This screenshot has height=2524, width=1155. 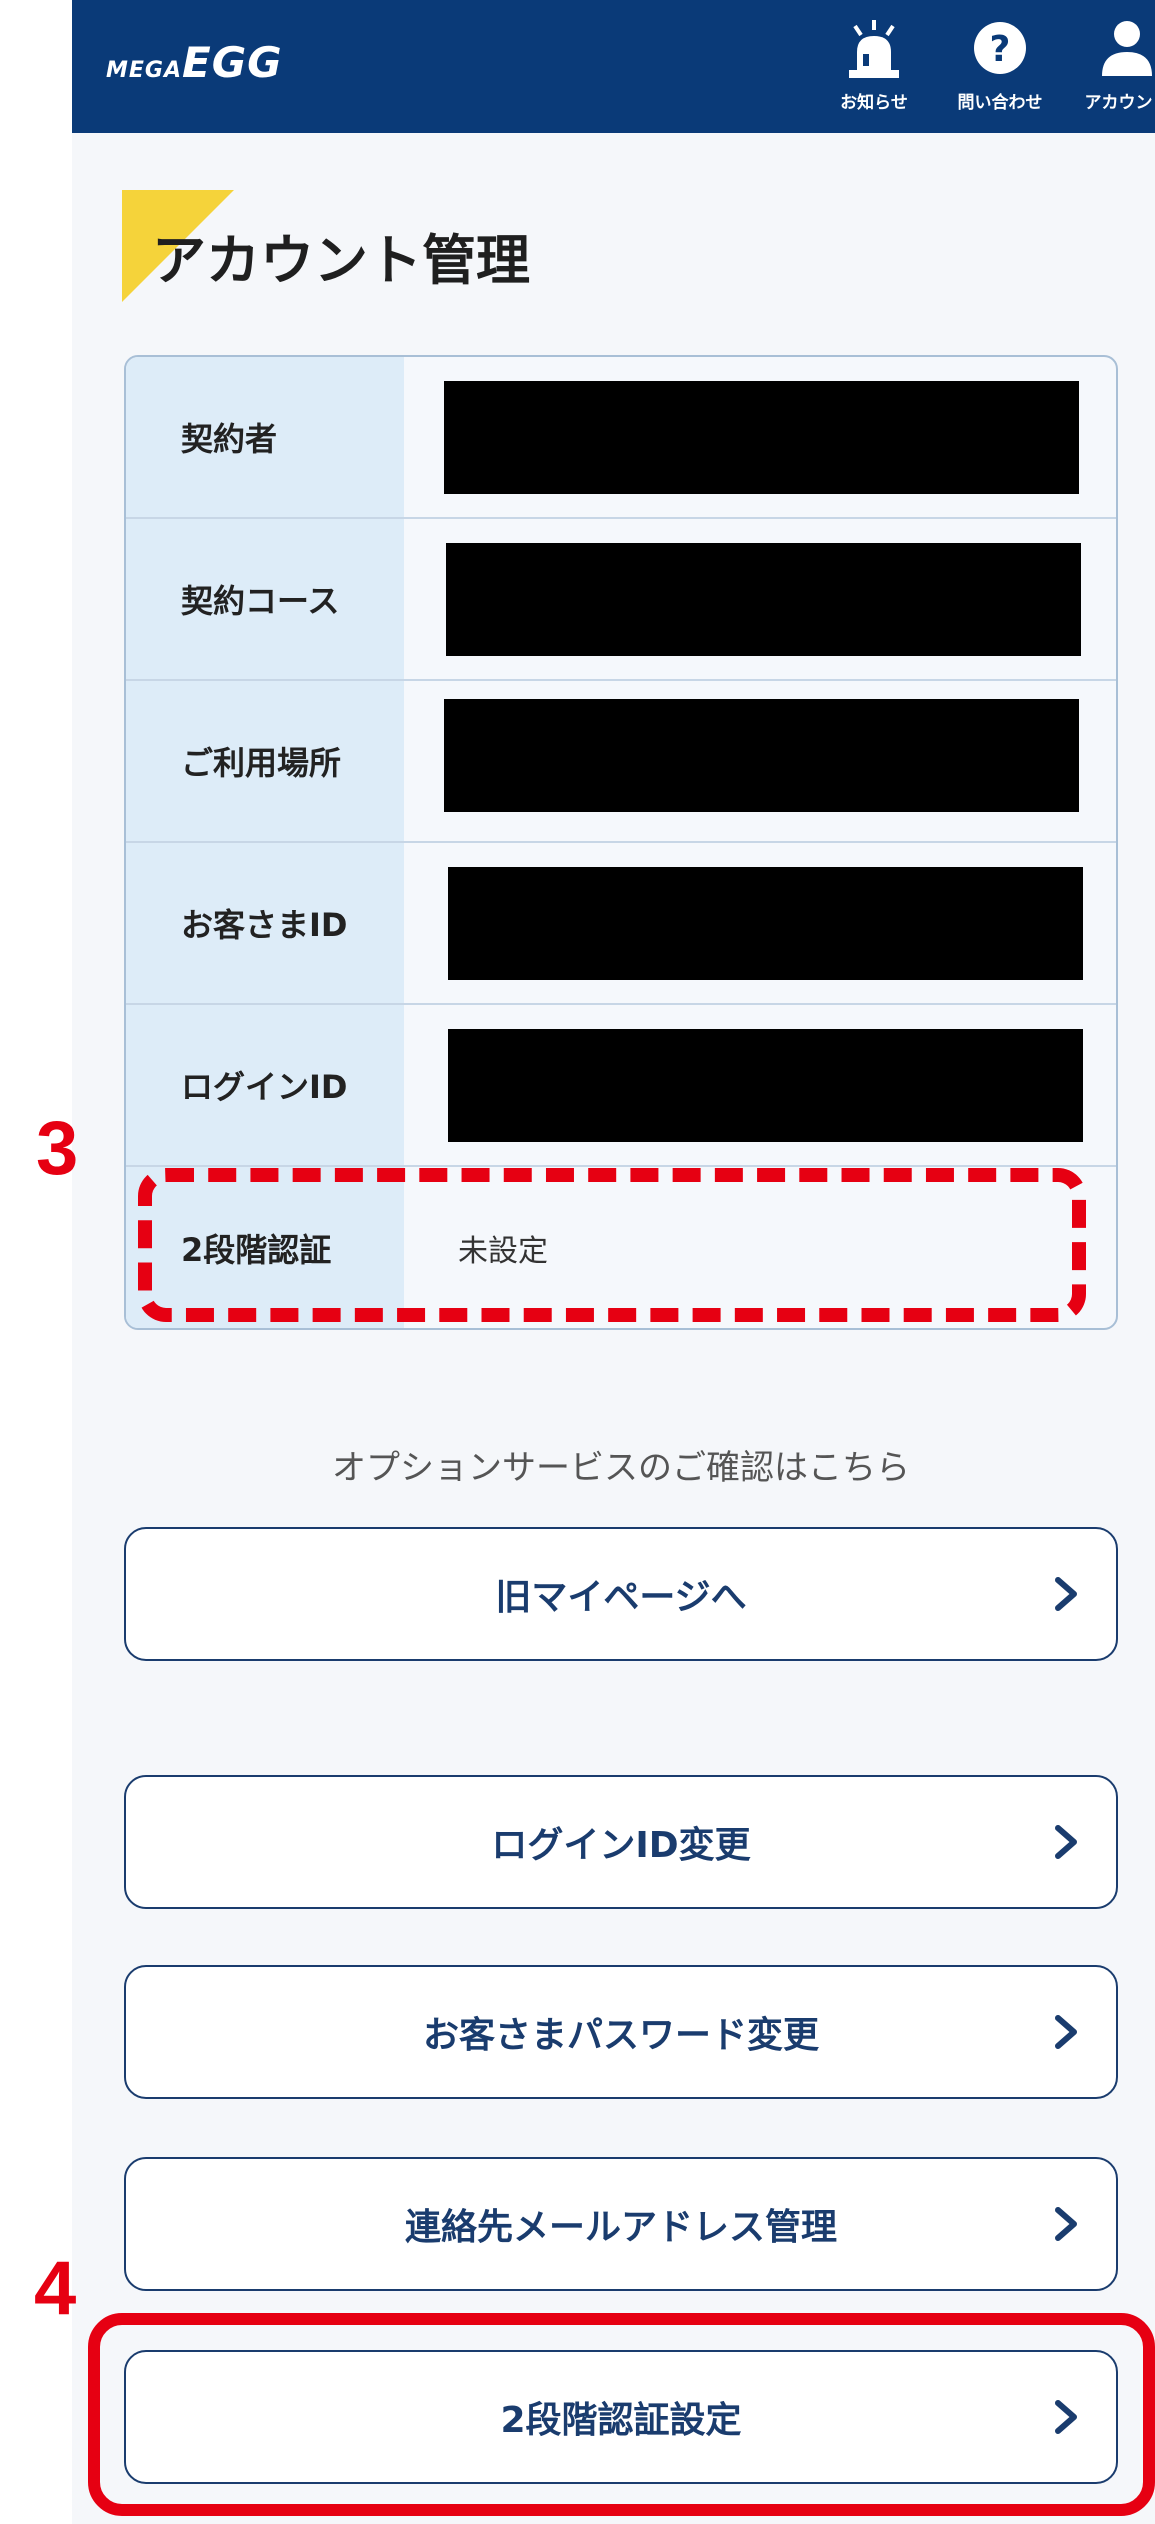 I want to click on row-label-cell: ログインID, so click(x=265, y=1085).